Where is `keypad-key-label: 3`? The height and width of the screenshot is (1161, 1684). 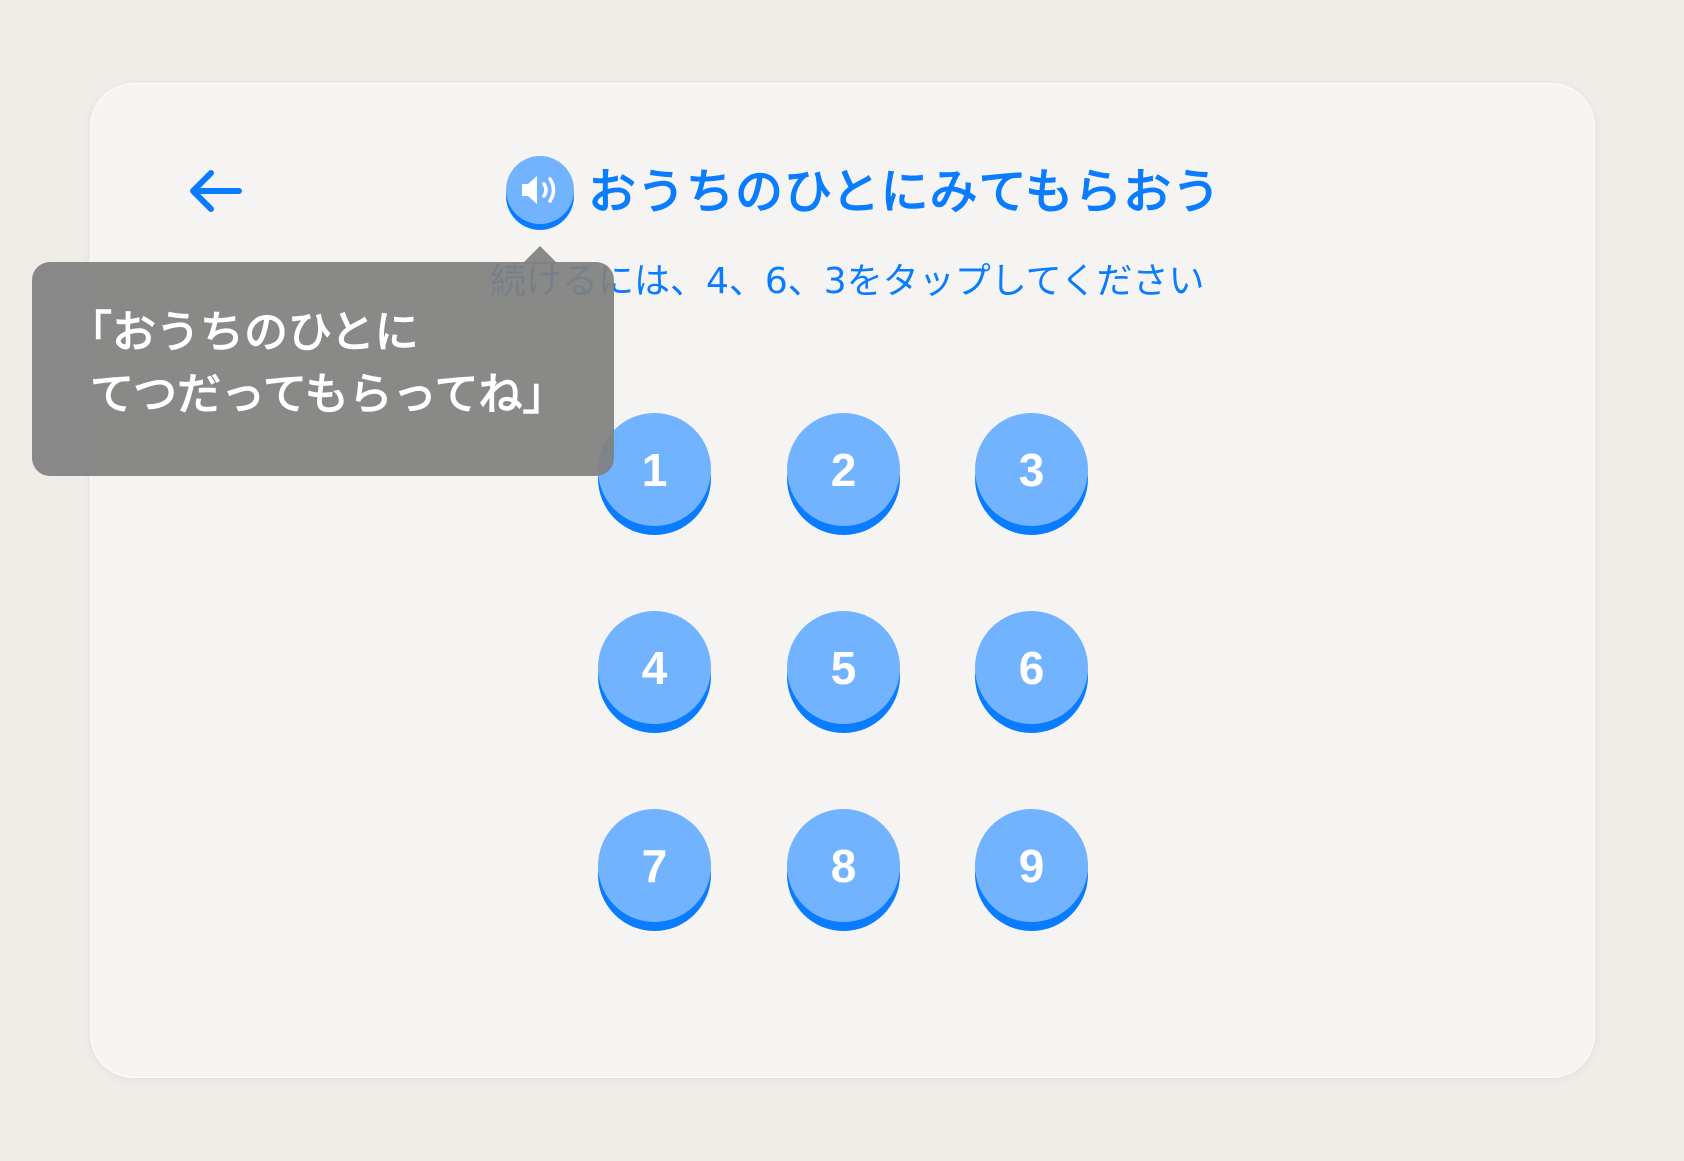 keypad-key-label: 3 is located at coordinates (1031, 469).